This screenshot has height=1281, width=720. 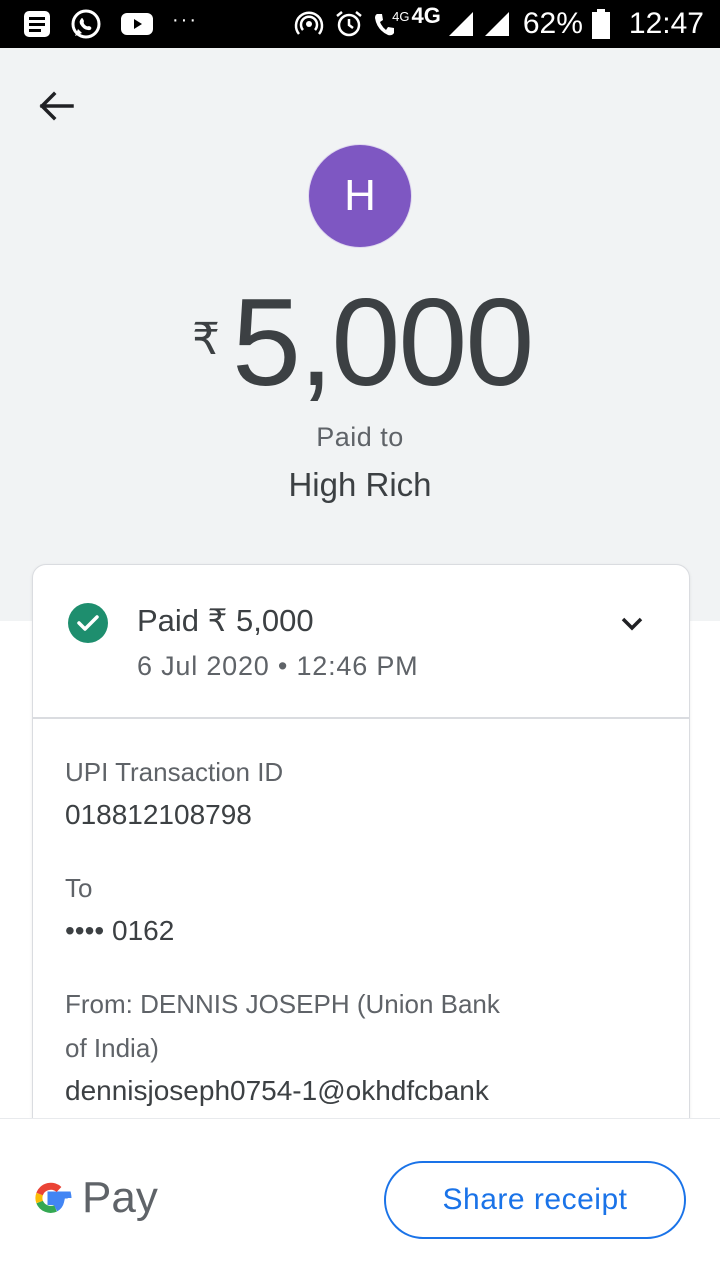 What do you see at coordinates (119, 24) in the screenshot?
I see `notification-icons: ···` at bounding box center [119, 24].